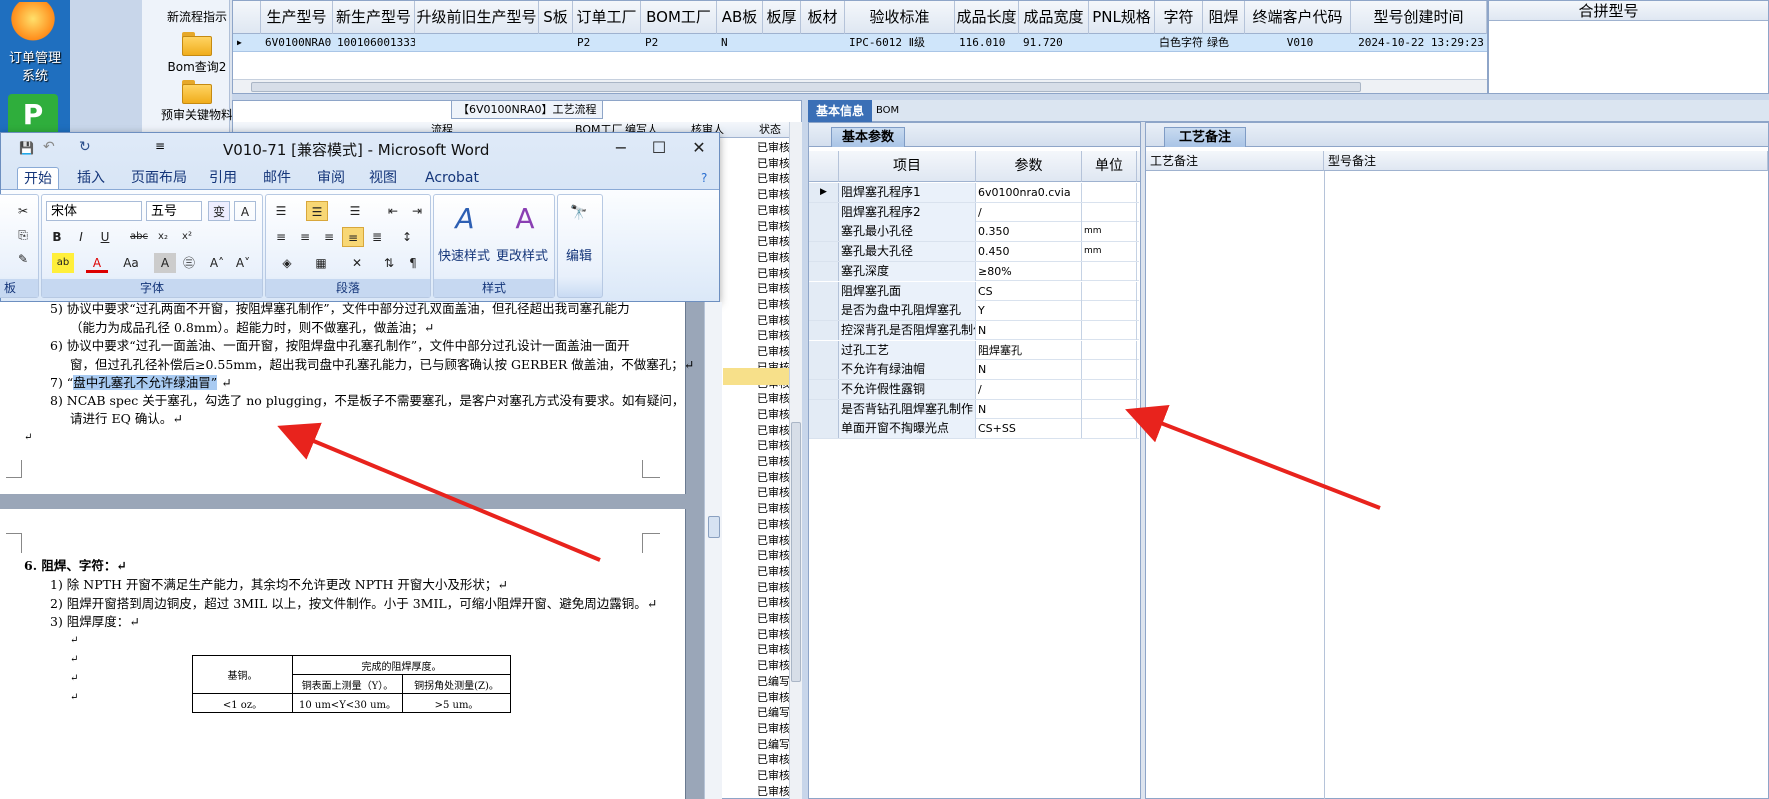 The width and height of the screenshot is (1769, 799). I want to click on col-header: 生产型号, so click(297, 17).